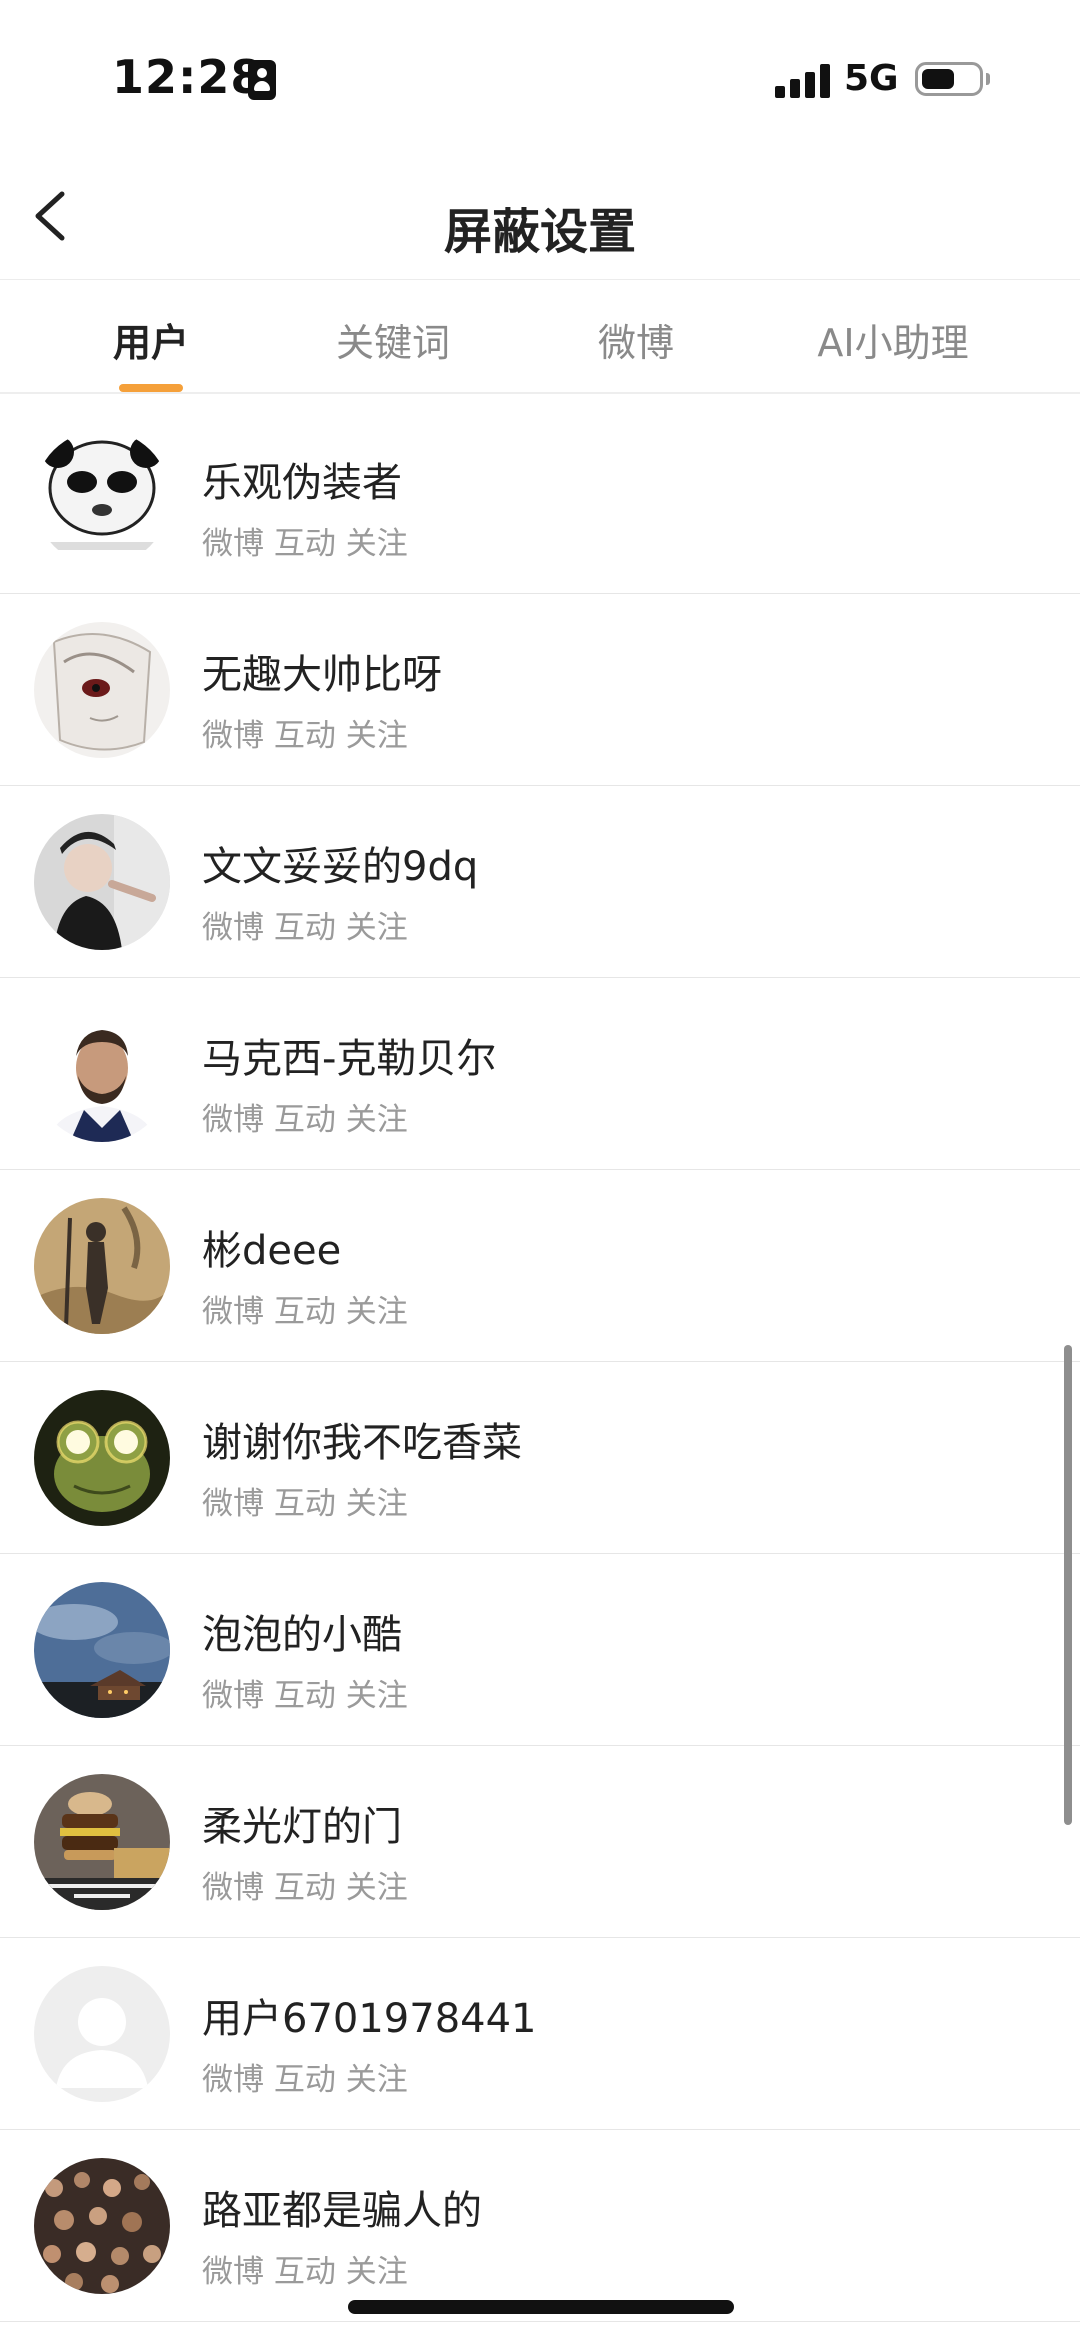 The height and width of the screenshot is (2342, 1080). I want to click on user-name: 柔光灯的门, so click(302, 1827).